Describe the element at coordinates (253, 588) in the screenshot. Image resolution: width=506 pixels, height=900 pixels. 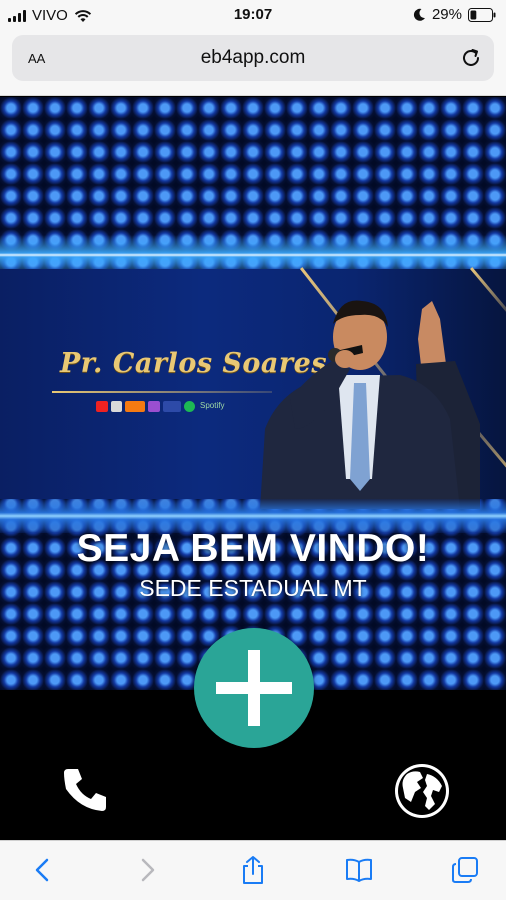
I see `welcome-subtitle: SEDE ESTADUAL MT` at that location.